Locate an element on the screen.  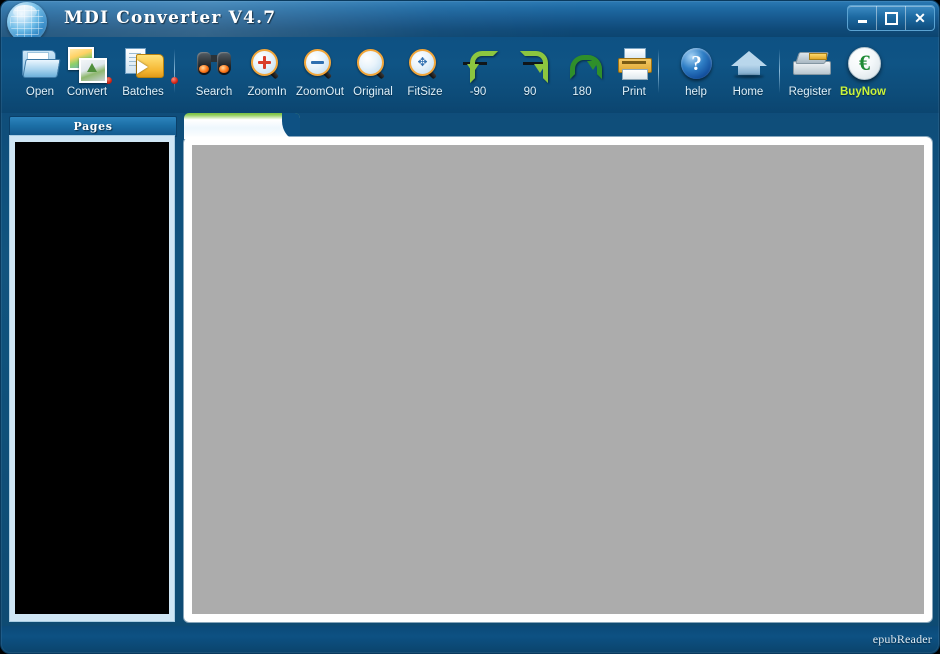
toolbar-separator is located at coordinates (174, 71).